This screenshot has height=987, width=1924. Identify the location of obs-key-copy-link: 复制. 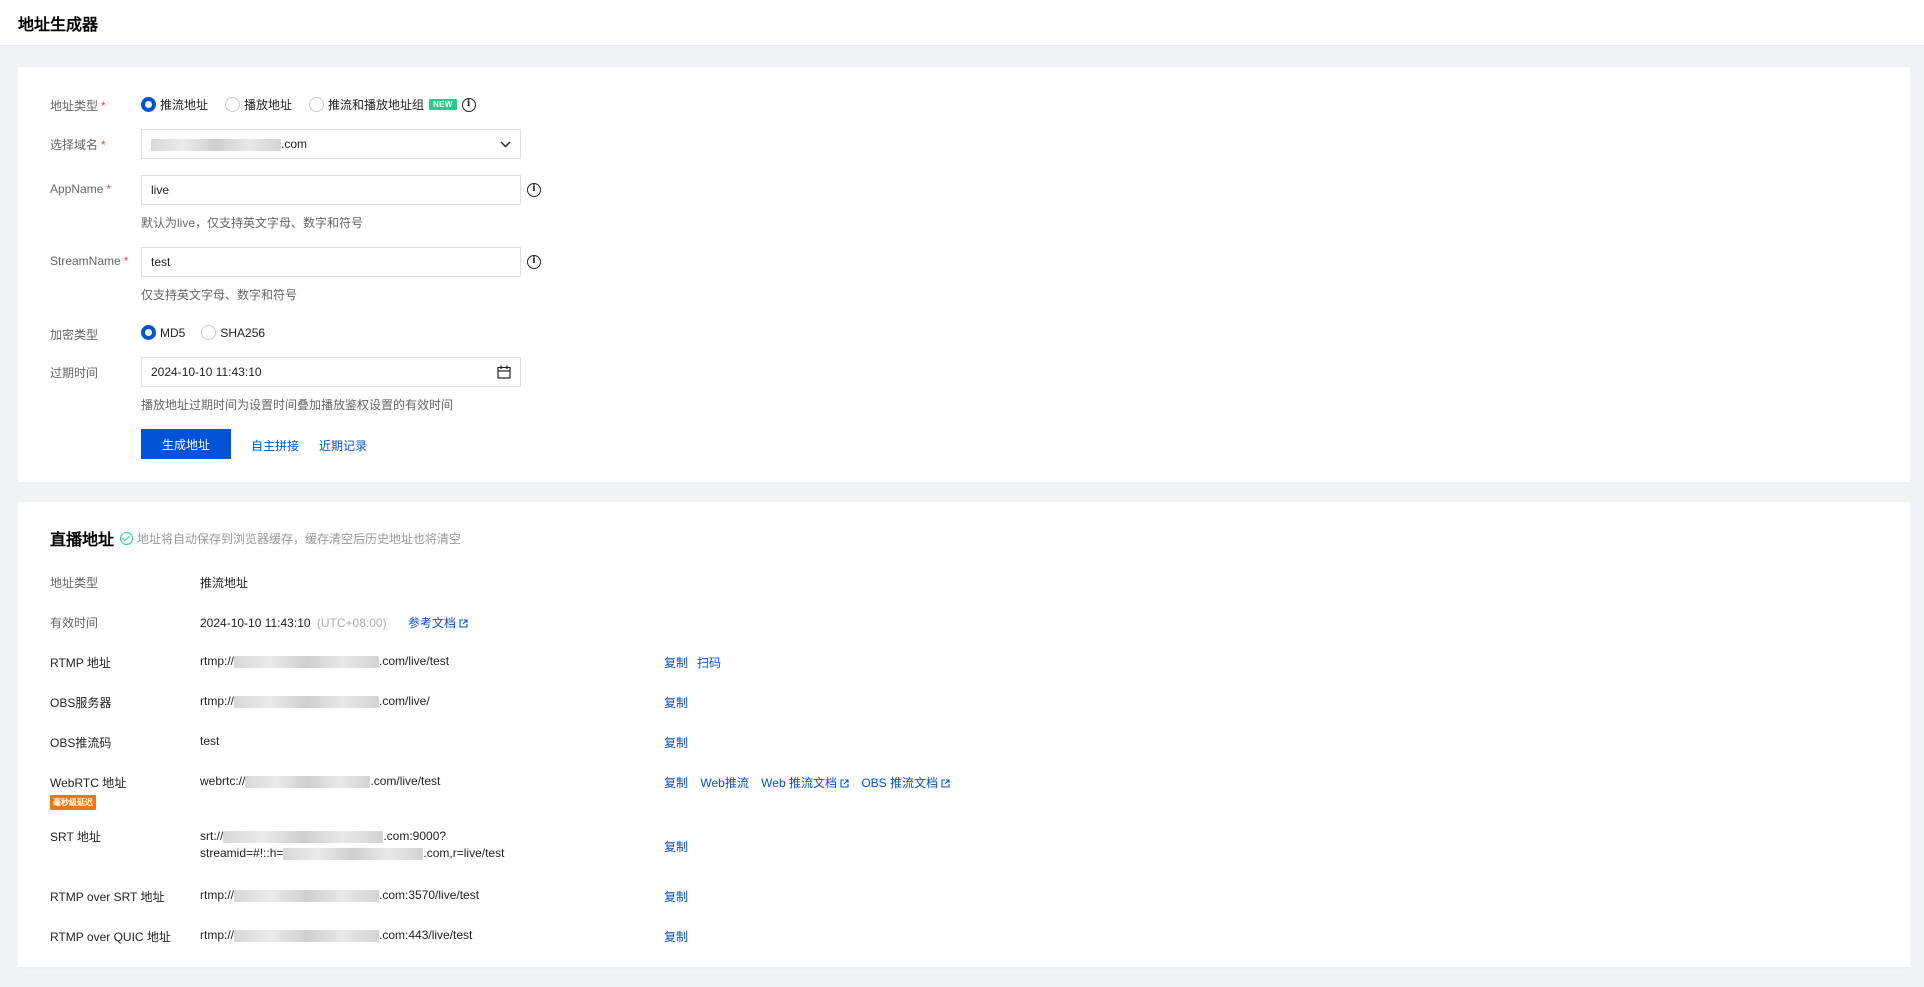
(676, 743).